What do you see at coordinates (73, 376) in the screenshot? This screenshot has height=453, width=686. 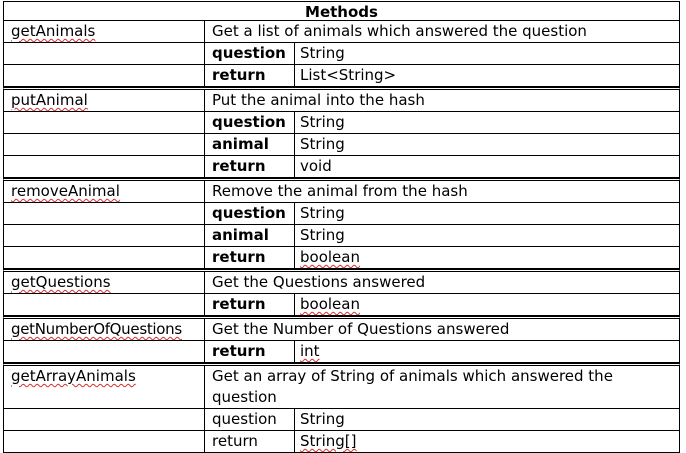 I see `method-name: getArrayAnimals` at bounding box center [73, 376].